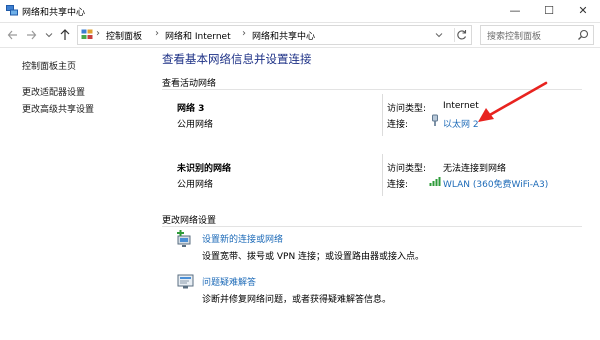  I want to click on network-name: 网络 3, so click(191, 109).